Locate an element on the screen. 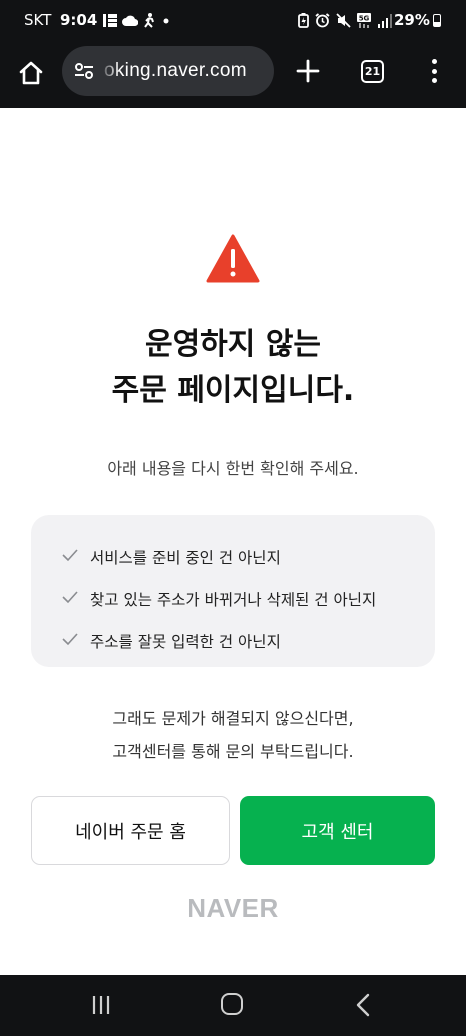 The image size is (466, 1036). home-icon is located at coordinates (31, 73).